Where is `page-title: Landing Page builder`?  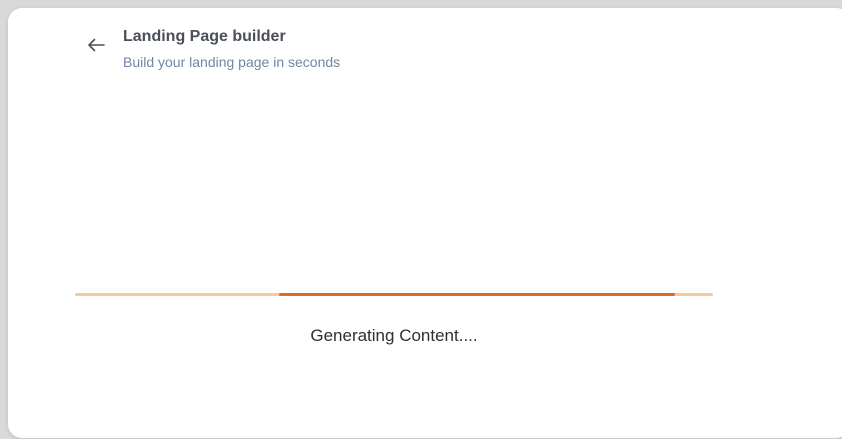
page-title: Landing Page builder is located at coordinates (204, 36).